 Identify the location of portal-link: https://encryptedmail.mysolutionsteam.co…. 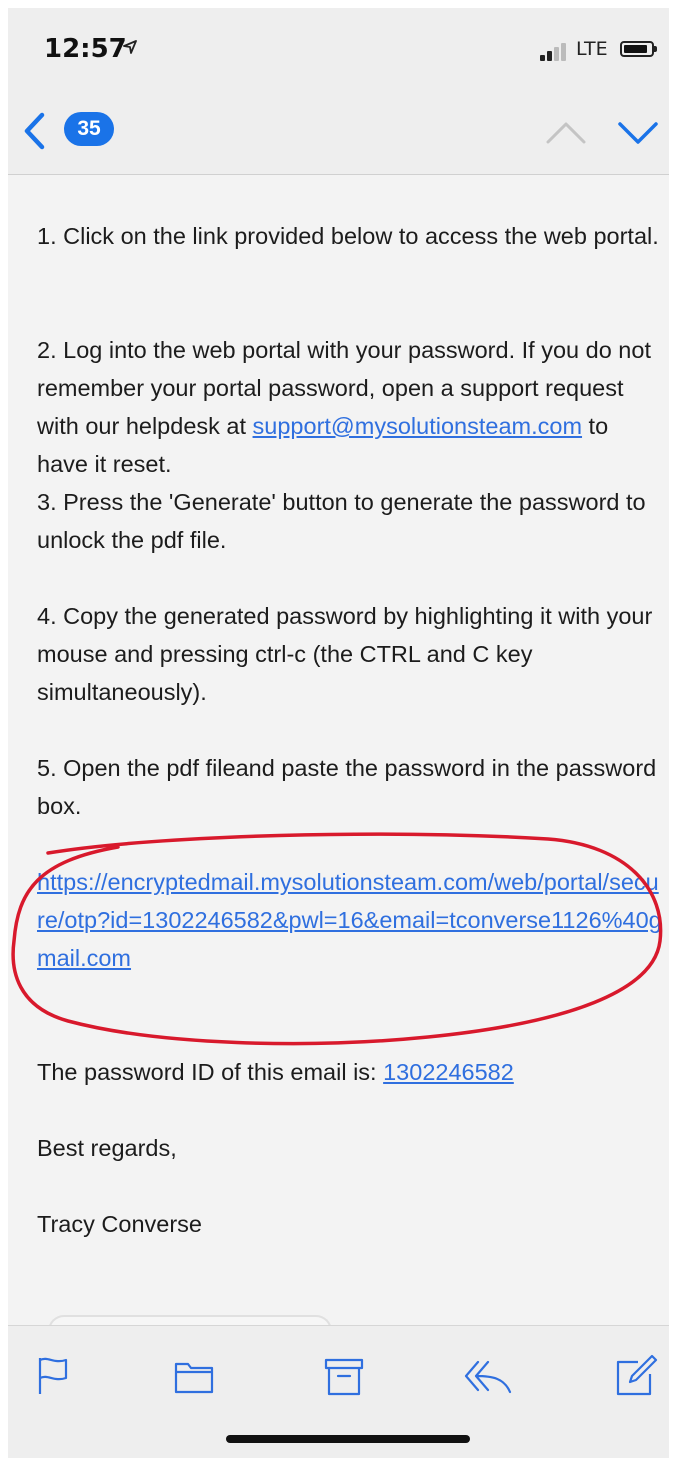
(349, 920).